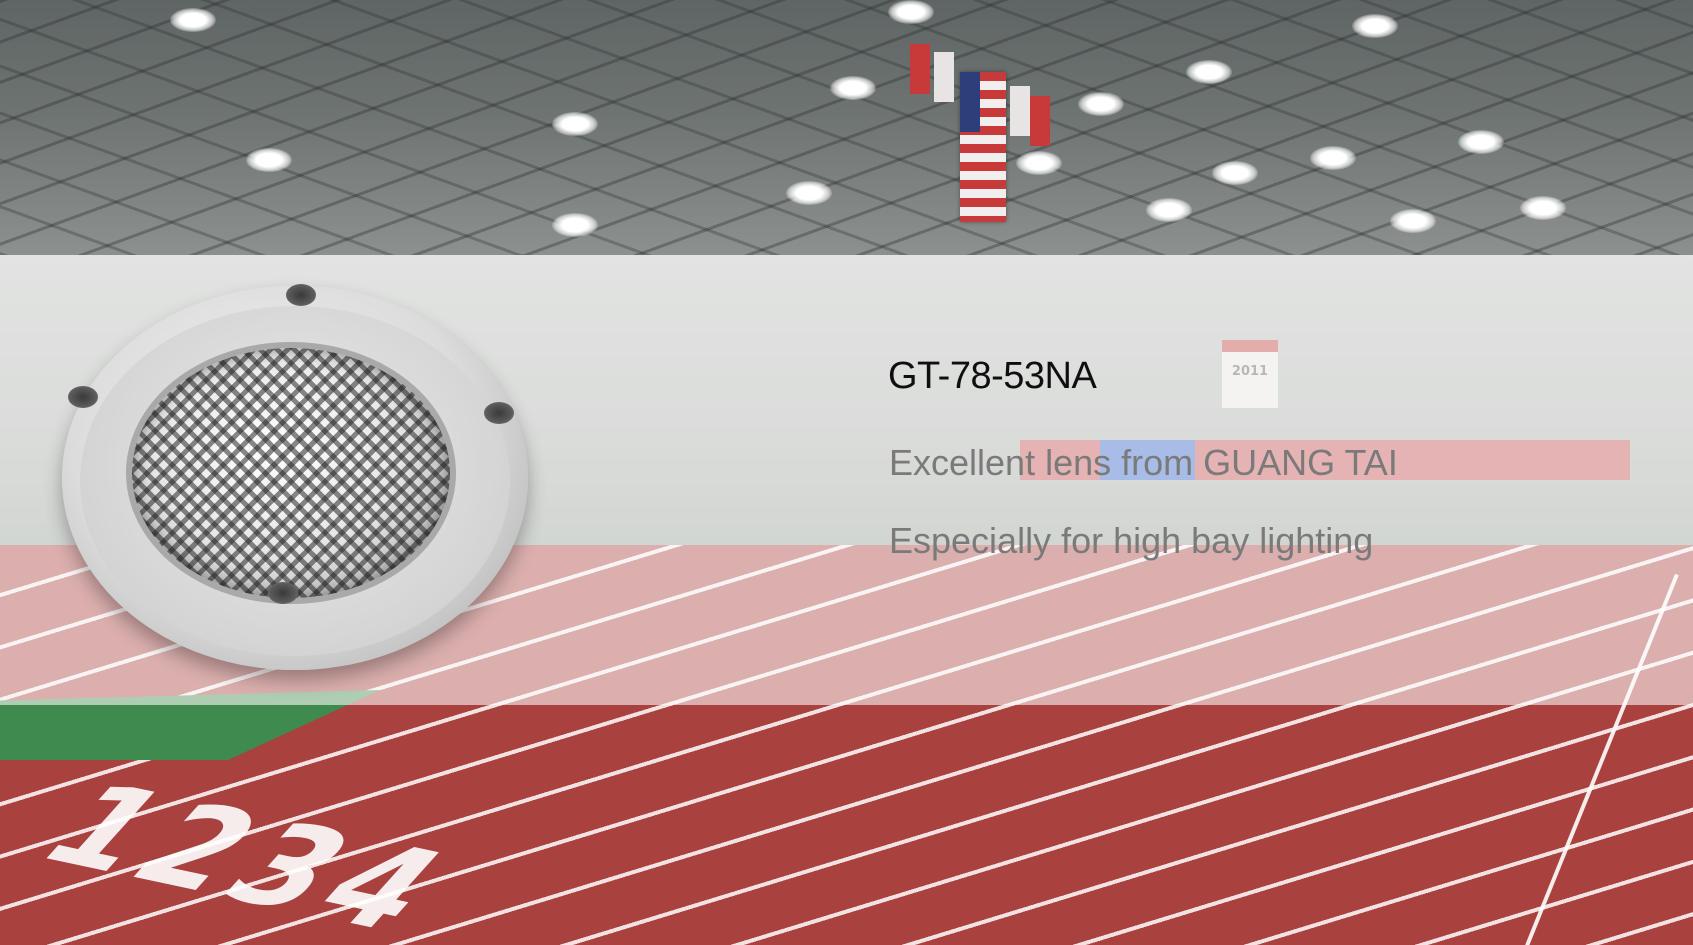 Image resolution: width=1693 pixels, height=945 pixels. I want to click on lens-dome, so click(291, 473).